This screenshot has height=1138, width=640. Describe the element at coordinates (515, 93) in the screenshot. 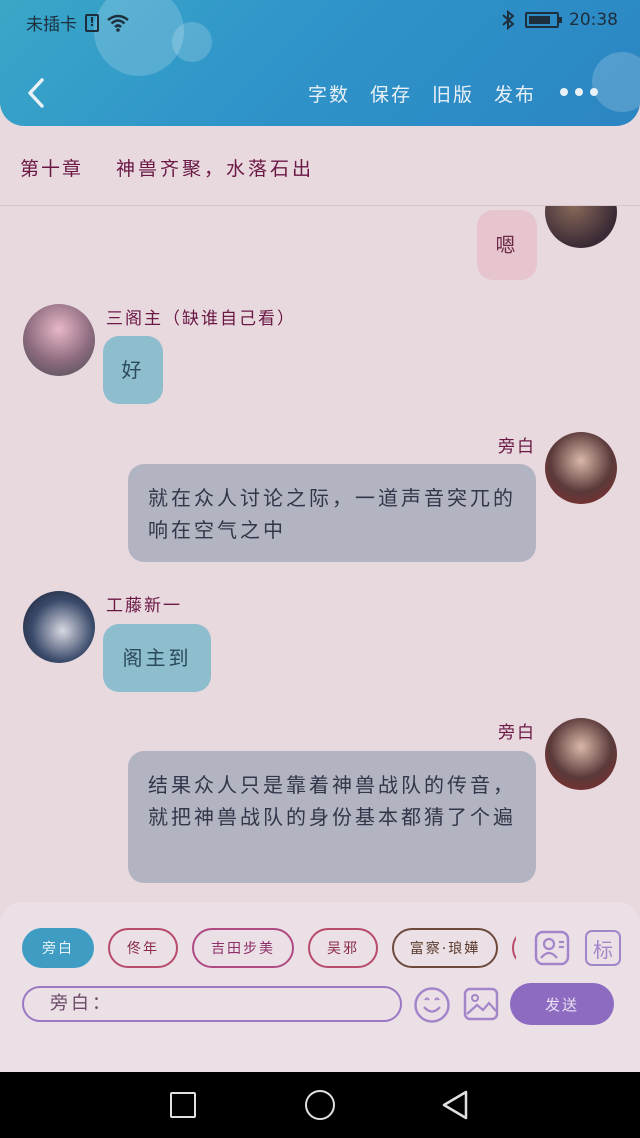

I see `publish-button: 发布` at that location.